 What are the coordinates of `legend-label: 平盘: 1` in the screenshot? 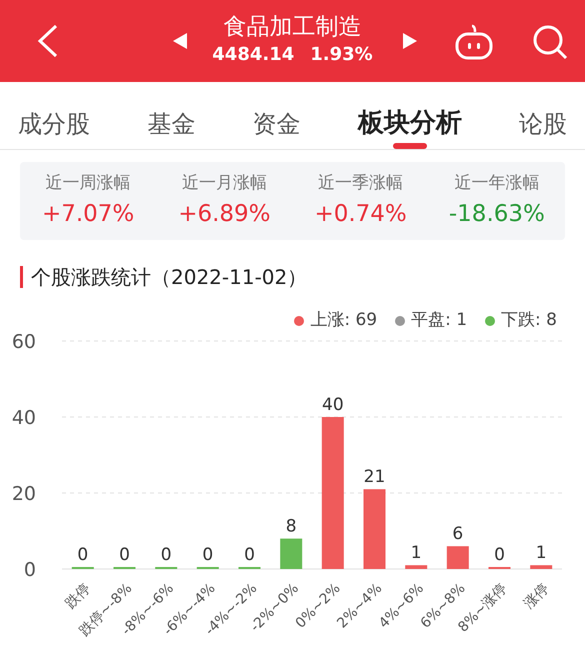 It's located at (439, 320).